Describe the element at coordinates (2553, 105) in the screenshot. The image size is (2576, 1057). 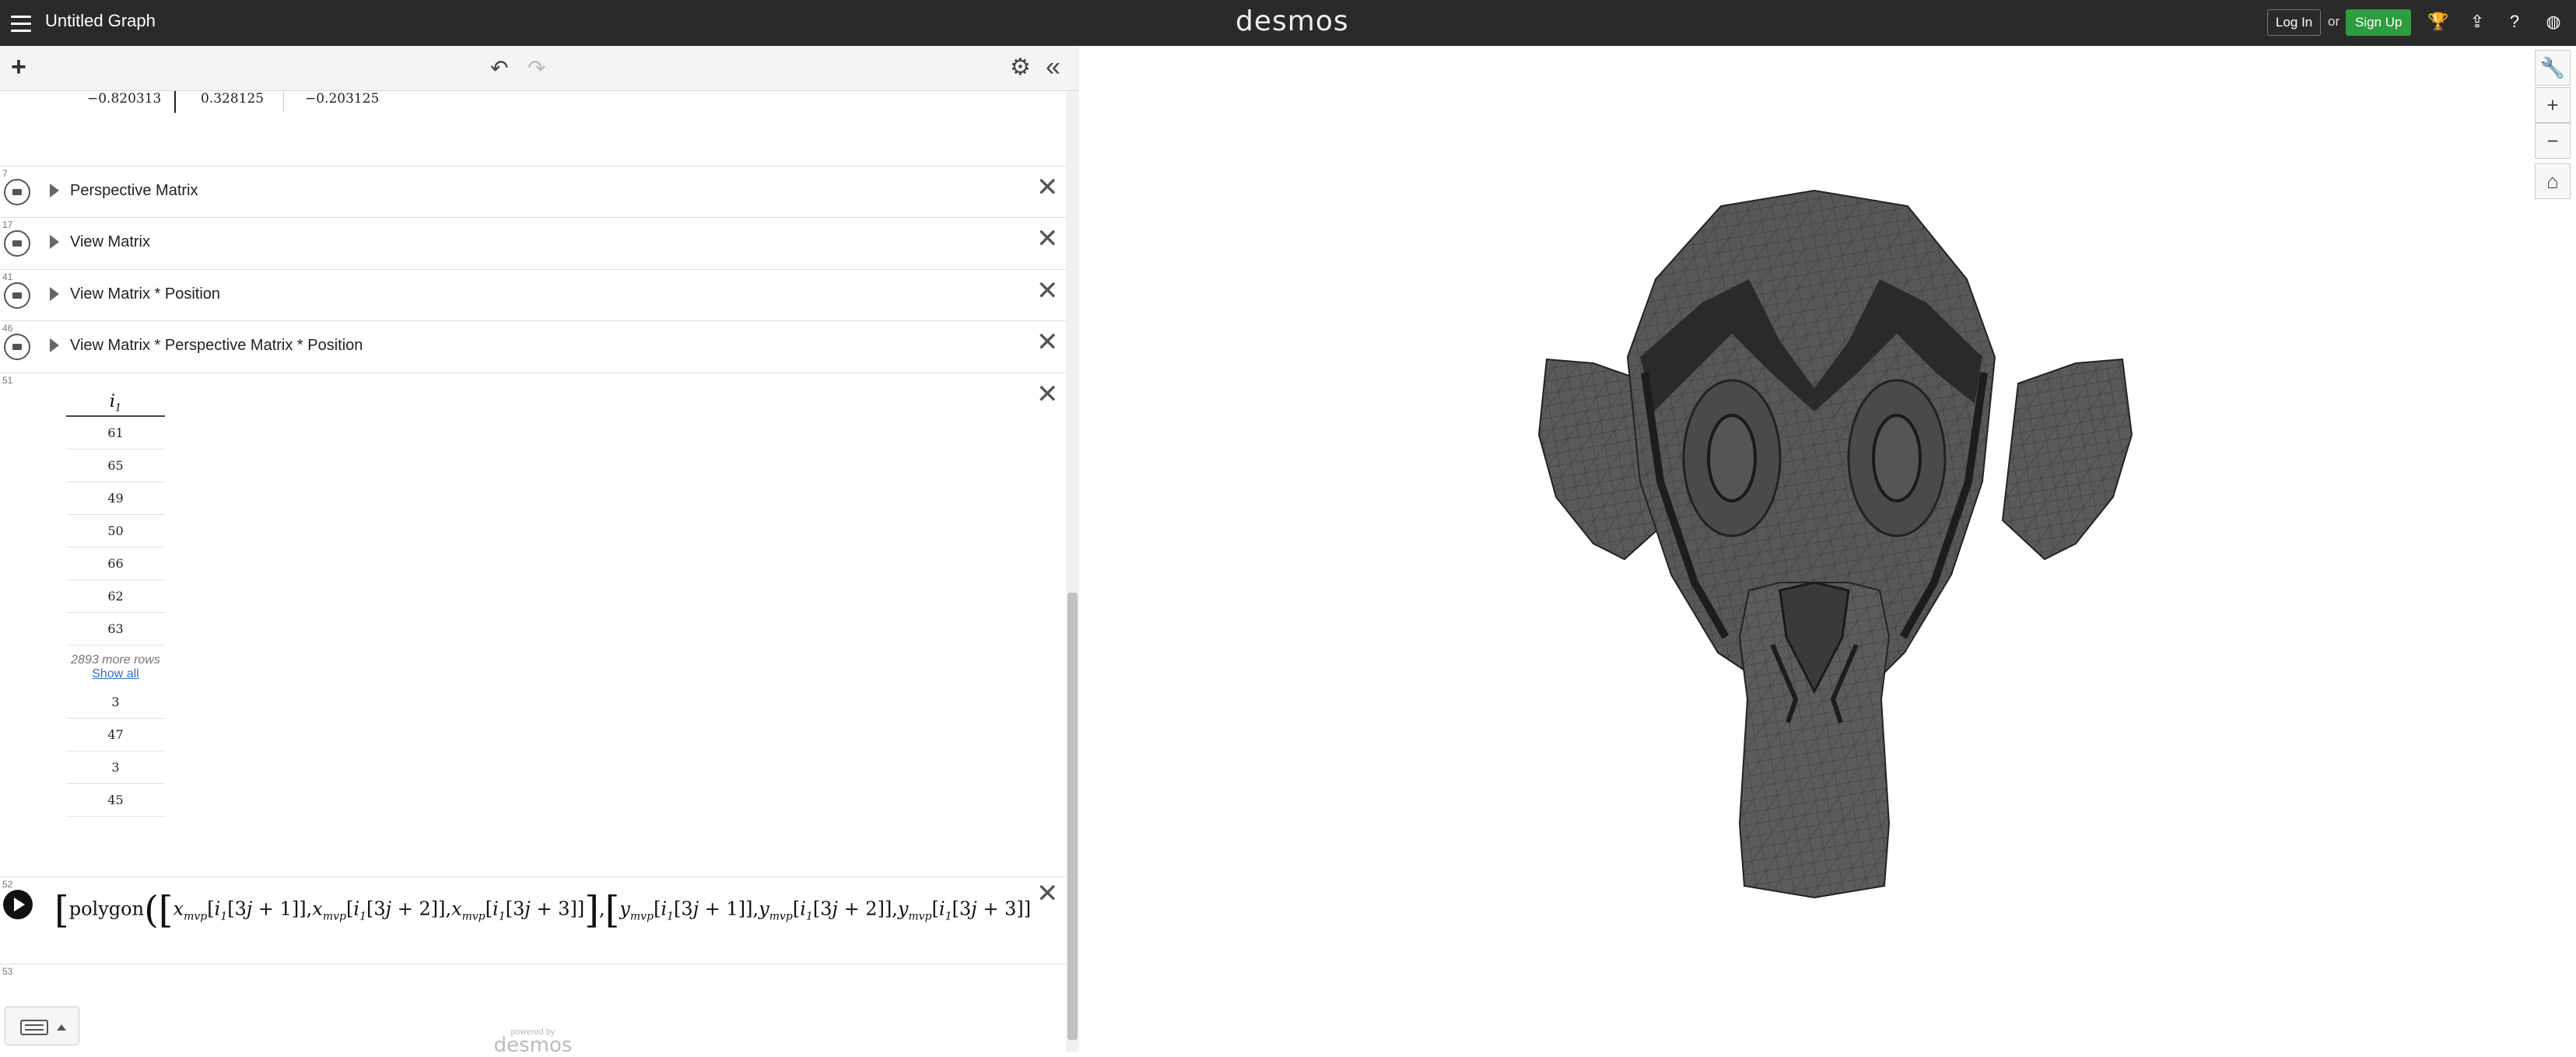
I see `zoom-in-button: +` at that location.